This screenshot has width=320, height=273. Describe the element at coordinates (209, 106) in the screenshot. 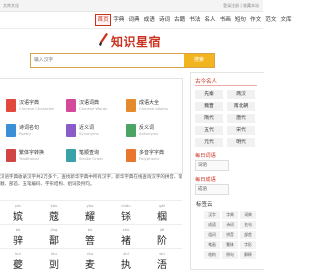

I see `dynasty-item: 魏晋` at that location.